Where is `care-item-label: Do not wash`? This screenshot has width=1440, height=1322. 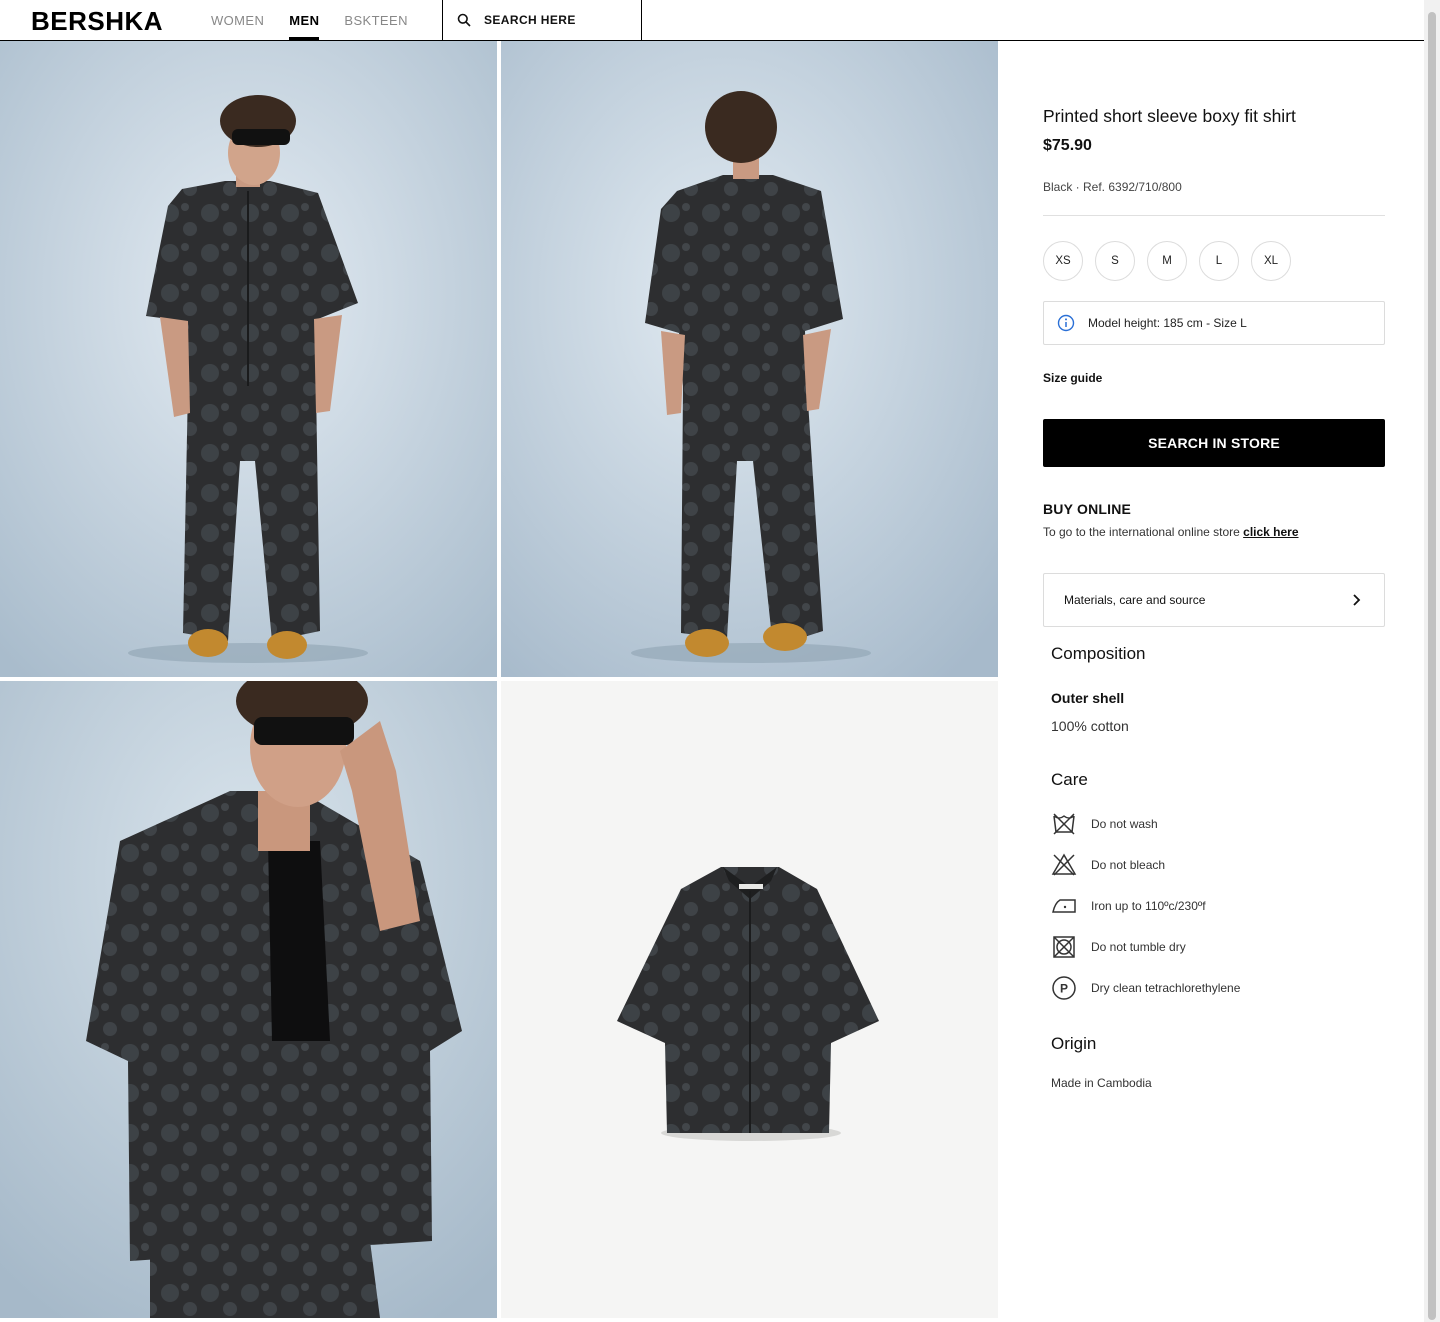 care-item-label: Do not wash is located at coordinates (1124, 824).